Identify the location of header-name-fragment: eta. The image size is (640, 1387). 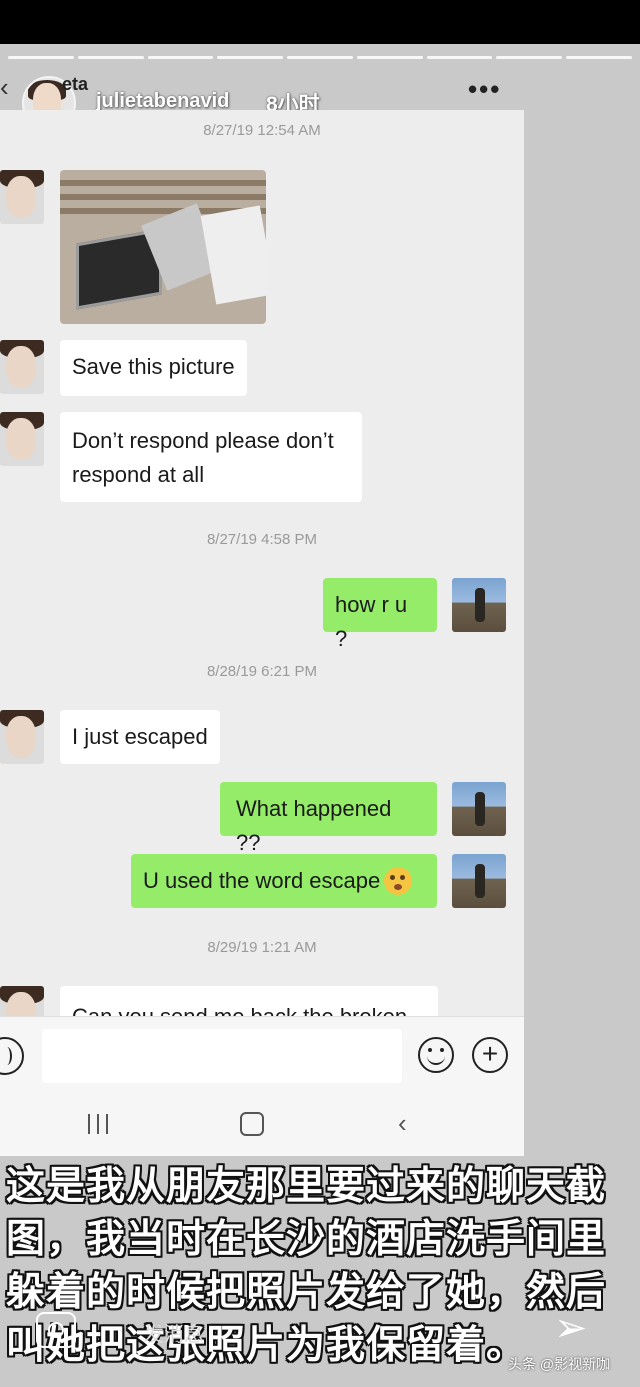
(75, 84).